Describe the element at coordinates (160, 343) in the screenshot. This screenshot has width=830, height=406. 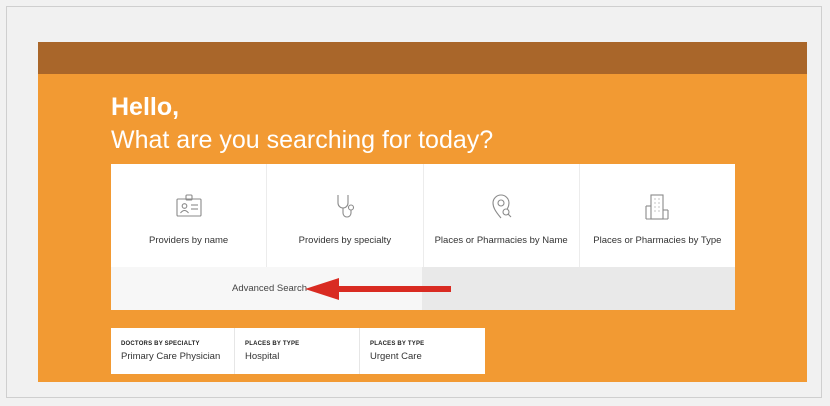
I see `recent-search-category: DOCTORS BY SPECIALTY` at that location.